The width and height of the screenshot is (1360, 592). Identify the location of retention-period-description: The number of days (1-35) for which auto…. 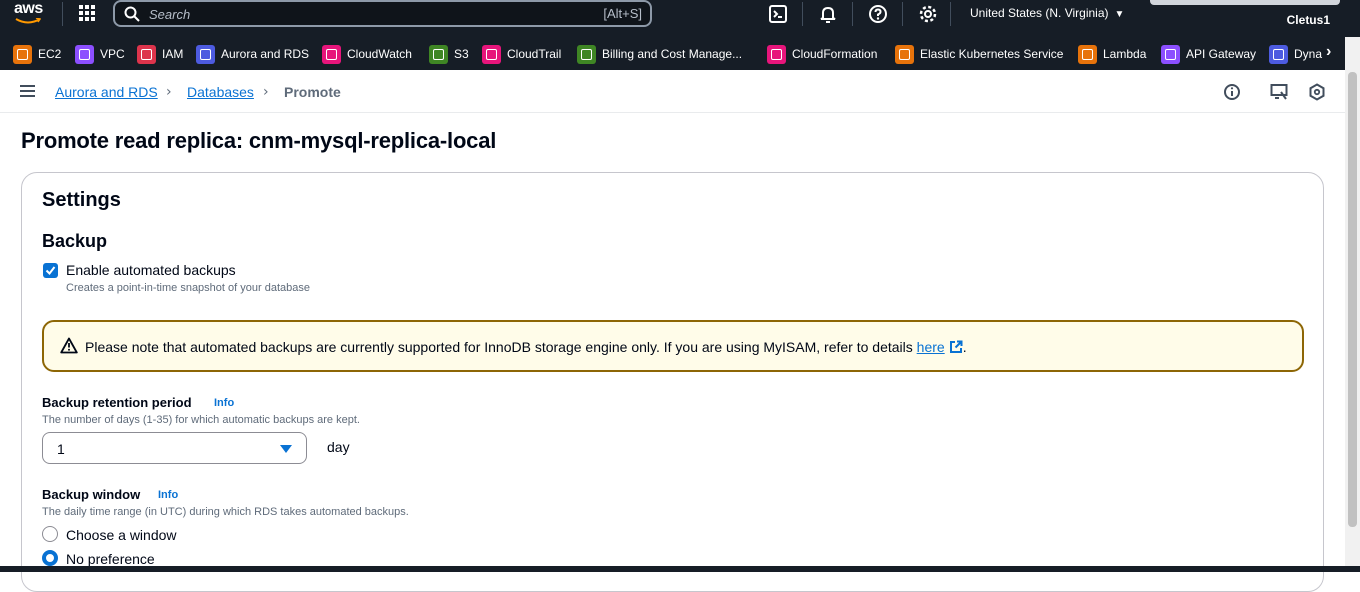
(201, 420).